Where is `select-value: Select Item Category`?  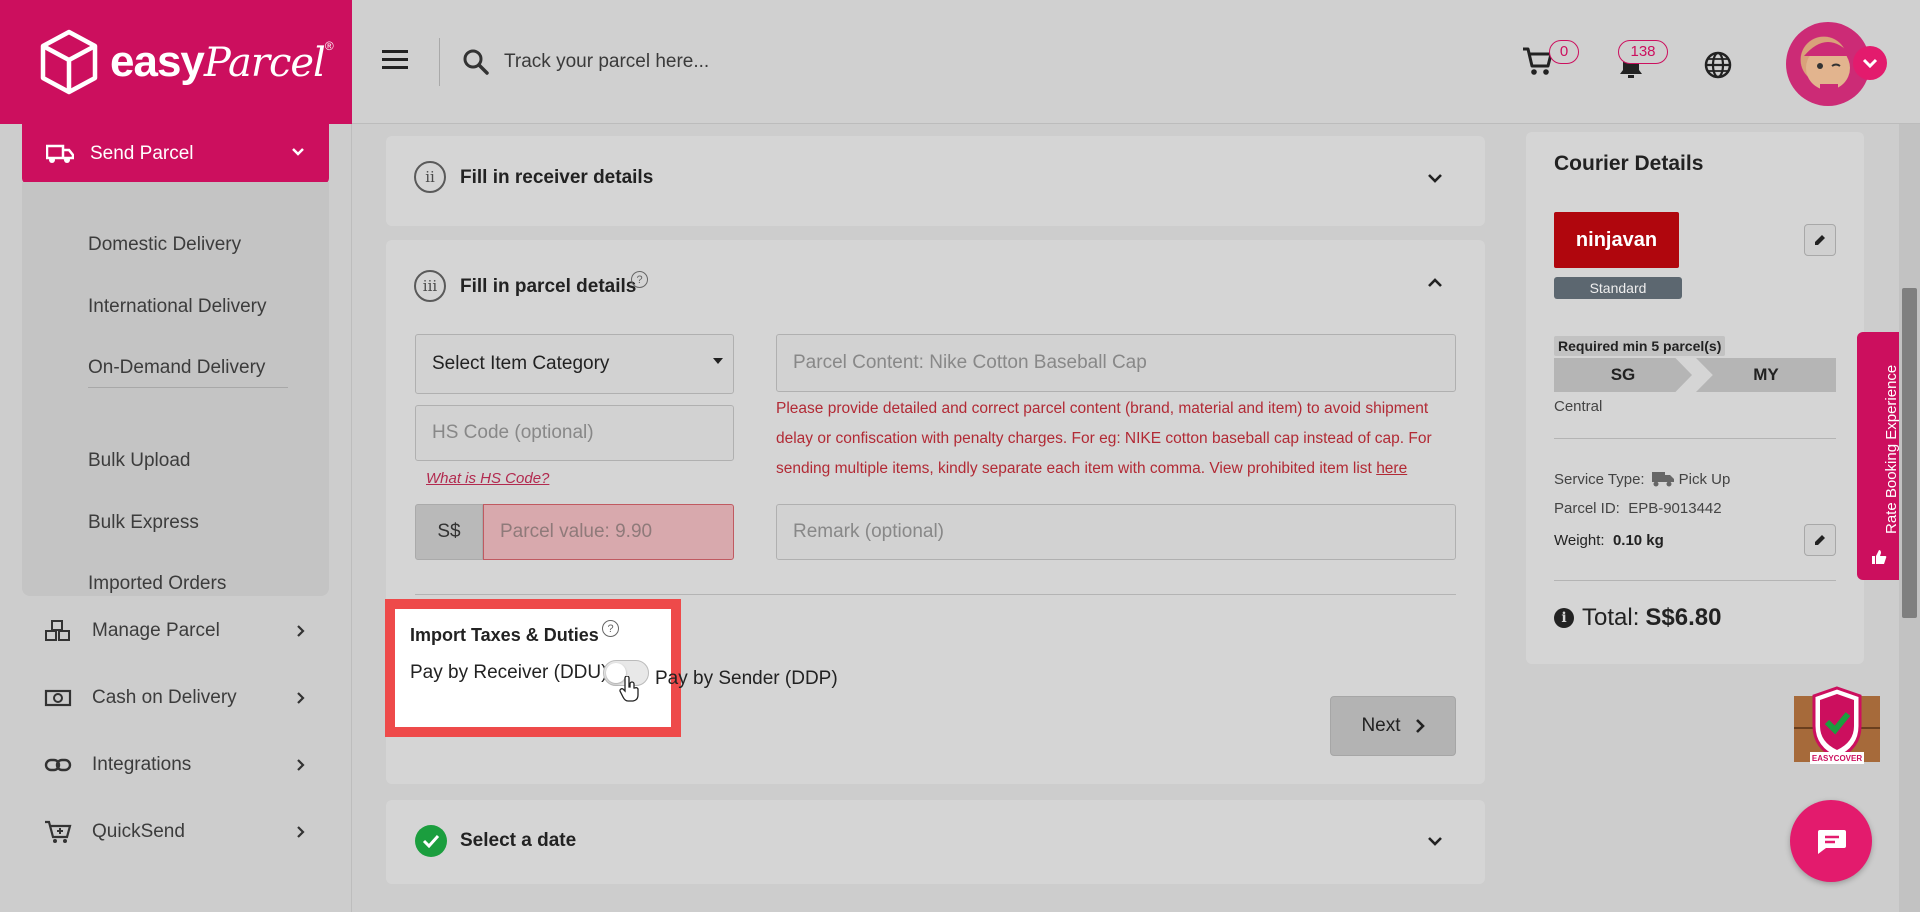
select-value: Select Item Category is located at coordinates (521, 363).